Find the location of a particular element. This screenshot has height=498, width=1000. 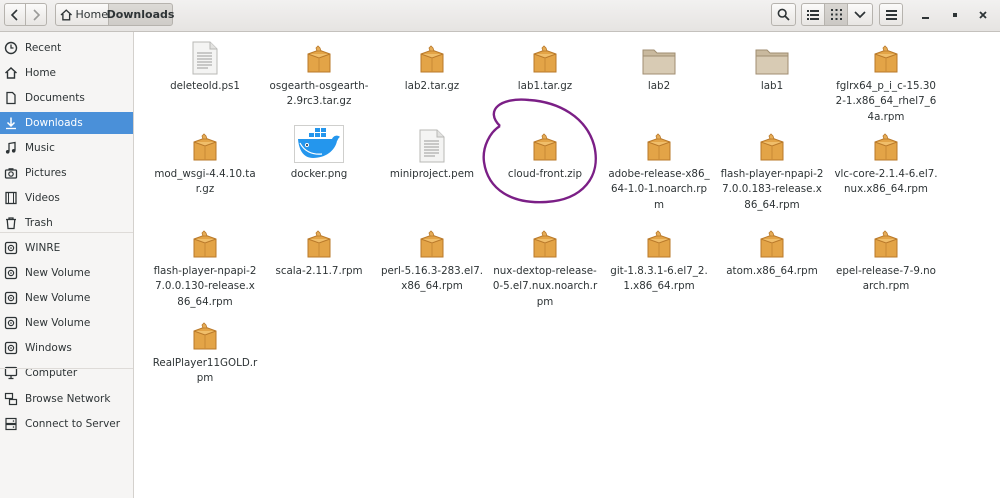

sidebar-item-label: Windows is located at coordinates (48, 348).